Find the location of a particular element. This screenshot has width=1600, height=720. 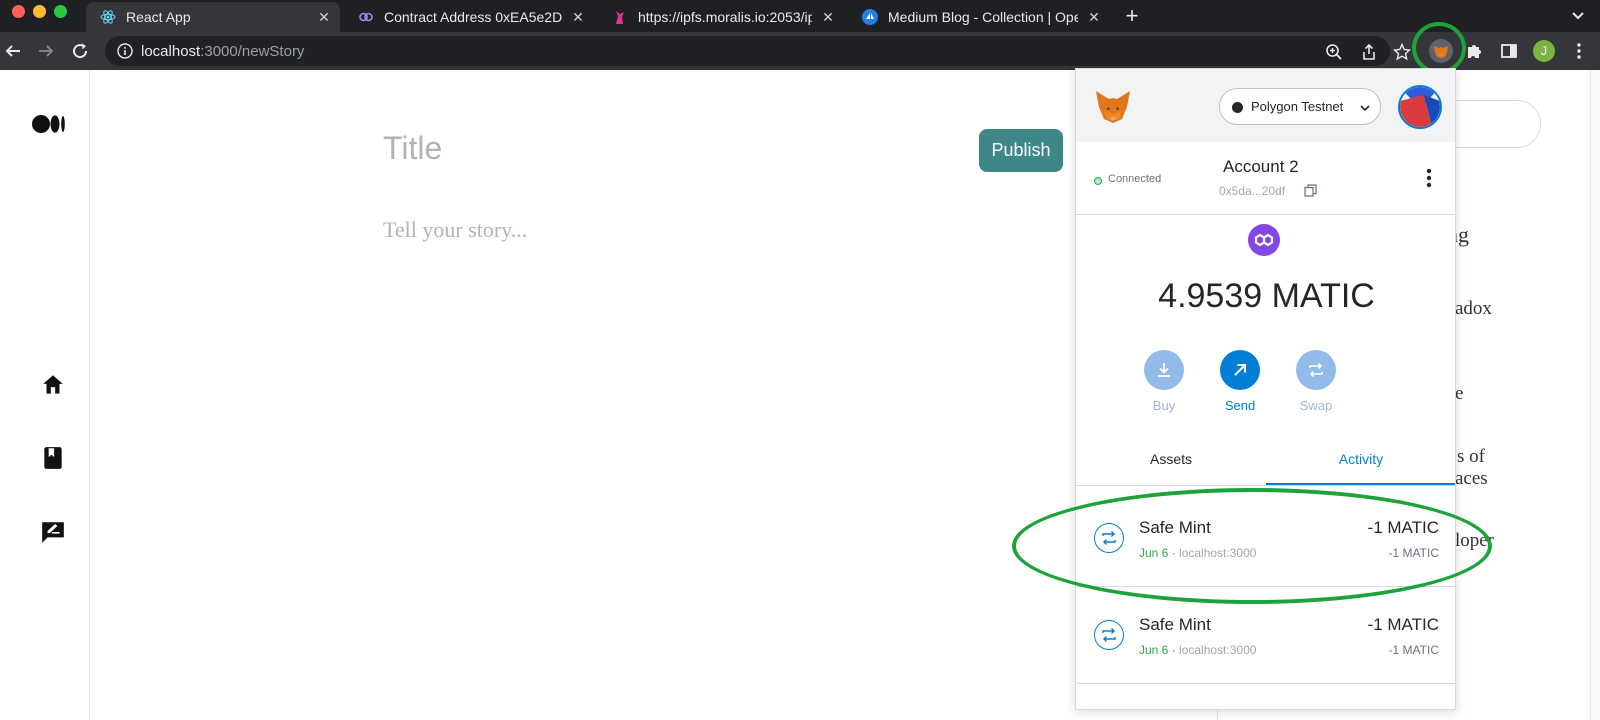

site-info-icon is located at coordinates (125, 51).